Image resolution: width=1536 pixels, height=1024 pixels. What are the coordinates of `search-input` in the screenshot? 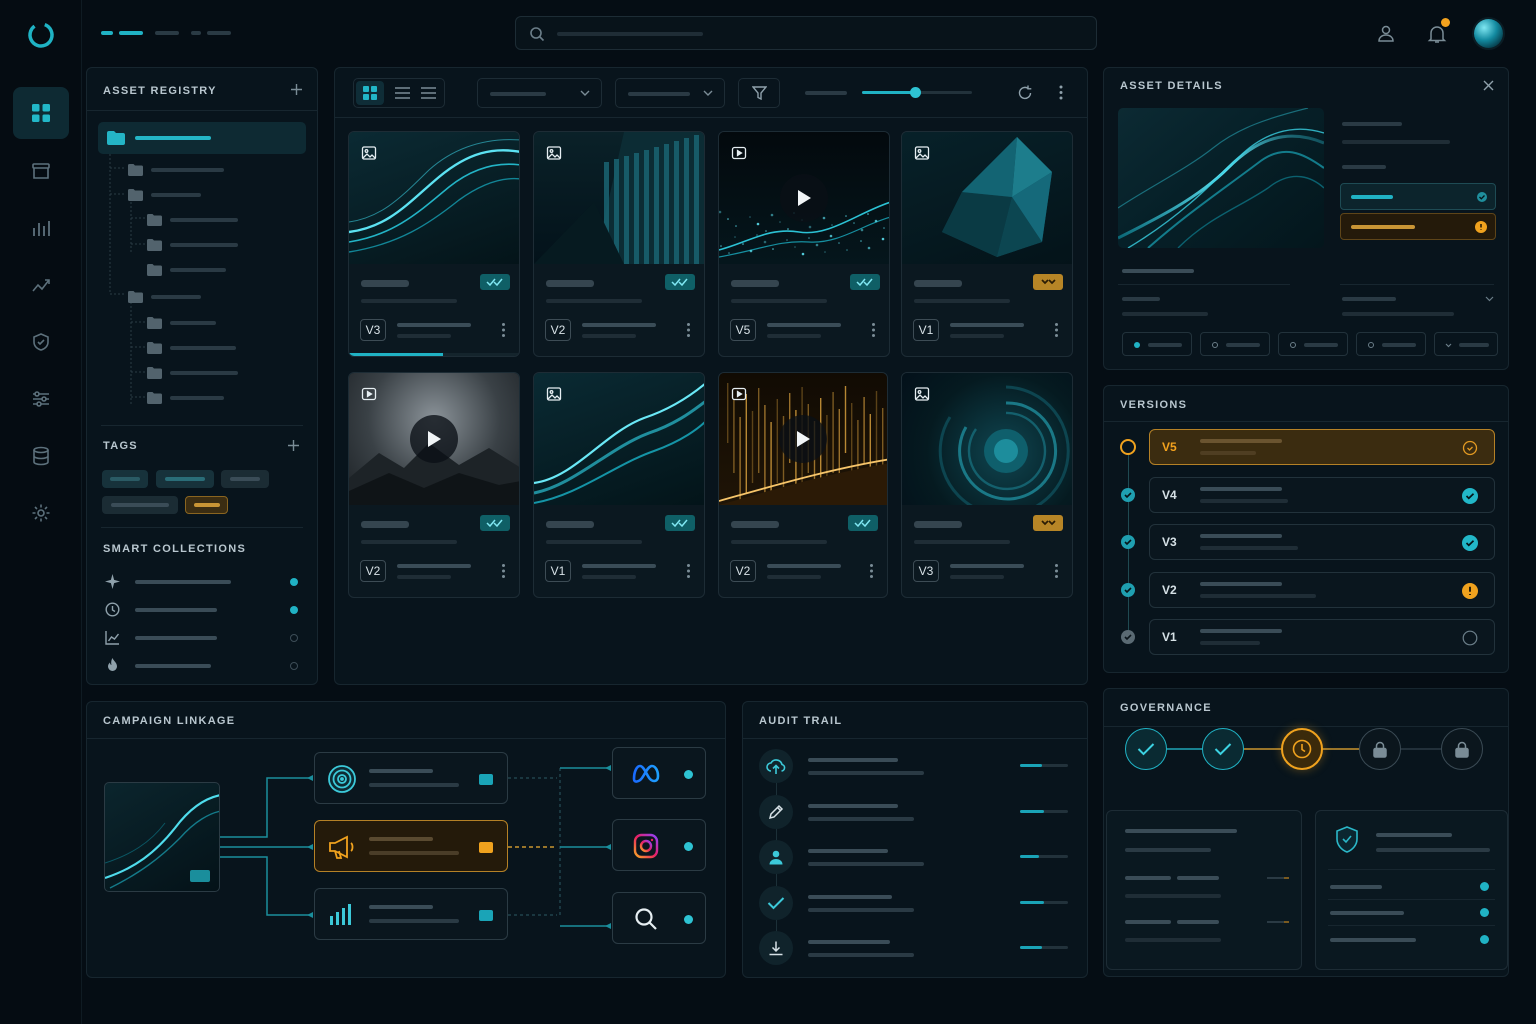 It's located at (806, 33).